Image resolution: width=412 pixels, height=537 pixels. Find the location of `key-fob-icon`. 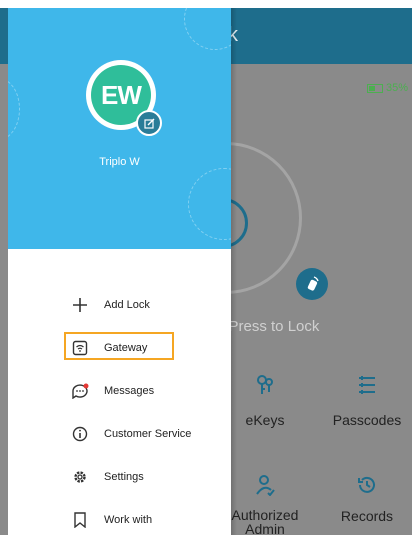

key-fob-icon is located at coordinates (313, 283).